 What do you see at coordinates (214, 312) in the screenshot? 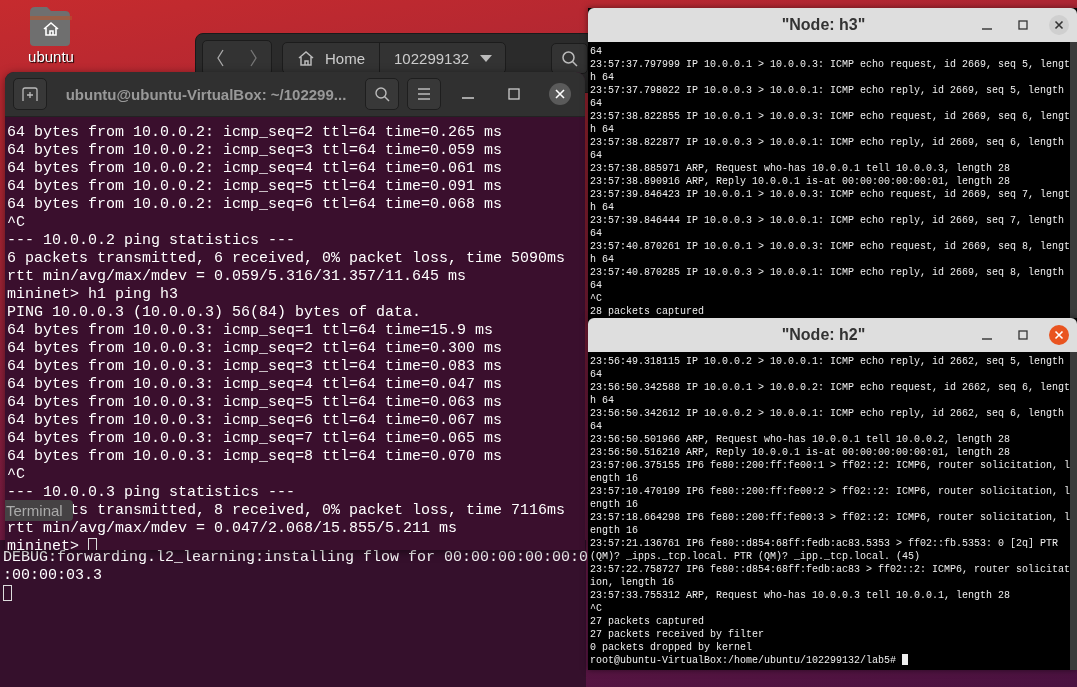
I see `terminal-line: PING 10.0.0.3 (10.0.0.3) 56(84) bytes of data.` at bounding box center [214, 312].